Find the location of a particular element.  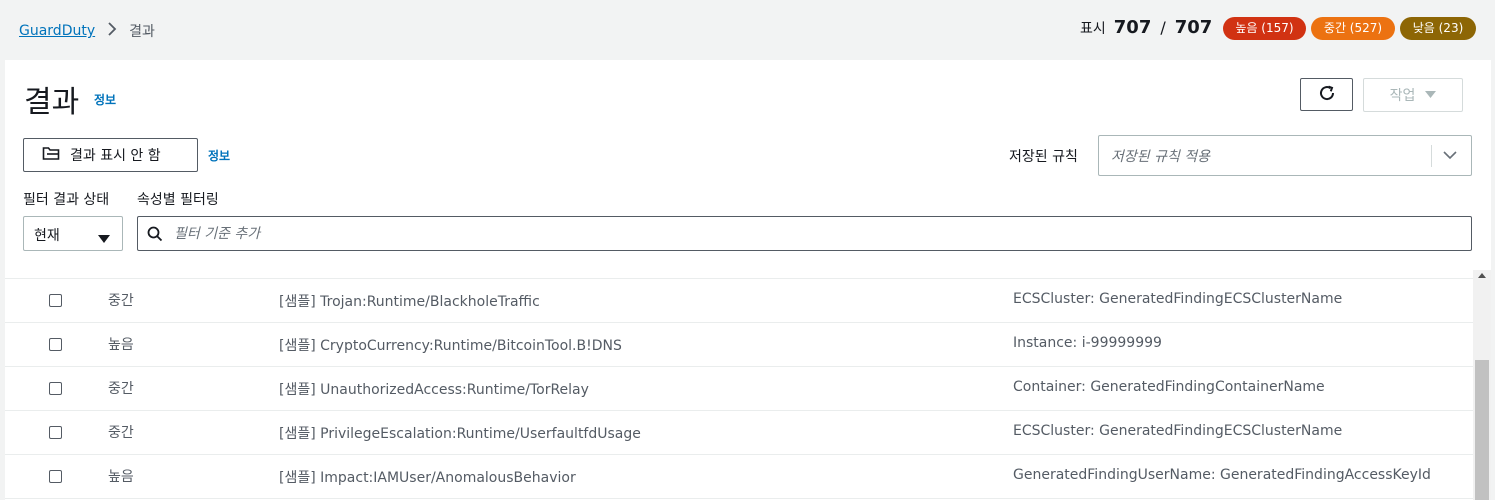

suppress-info-link: 정보 is located at coordinates (219, 155).